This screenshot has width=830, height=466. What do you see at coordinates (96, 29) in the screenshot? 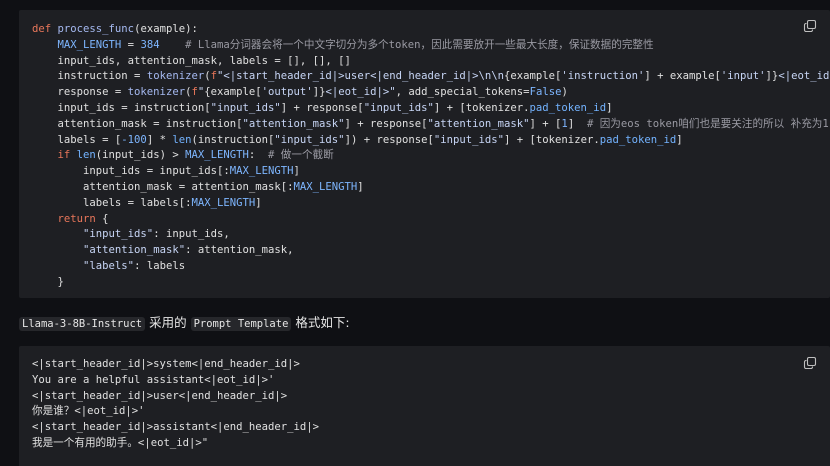
I see `code-token: process_func` at bounding box center [96, 29].